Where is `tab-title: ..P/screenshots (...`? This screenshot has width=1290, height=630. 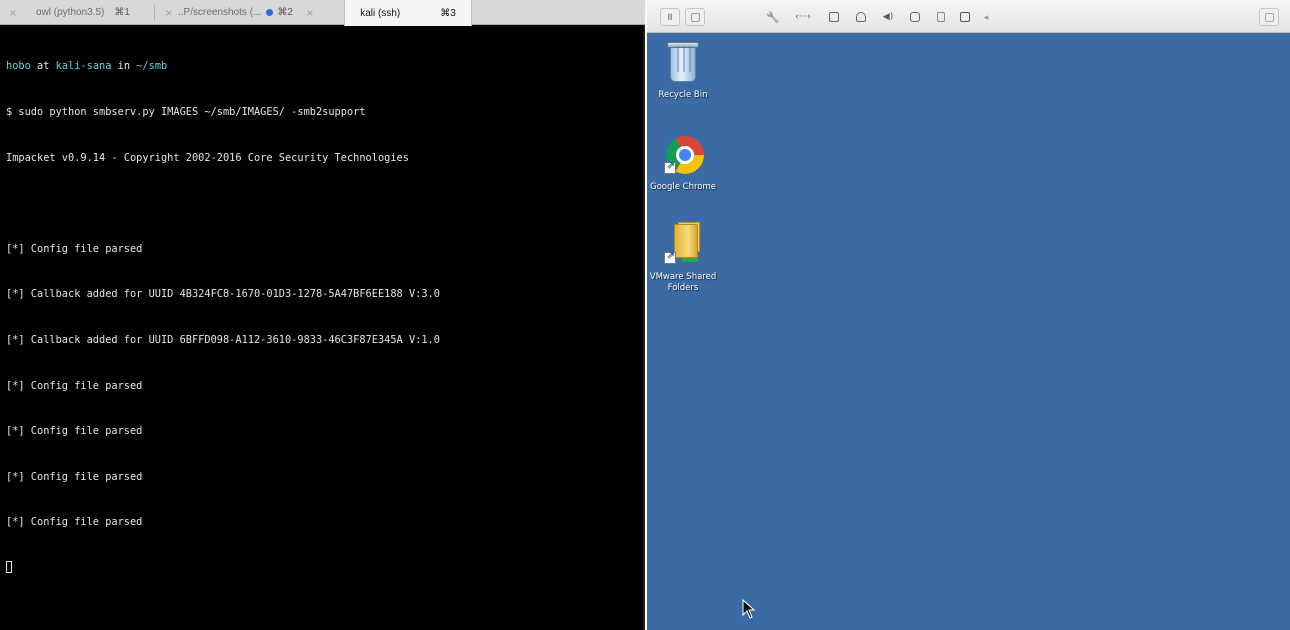
tab-title: ..P/screenshots (... is located at coordinates (220, 12).